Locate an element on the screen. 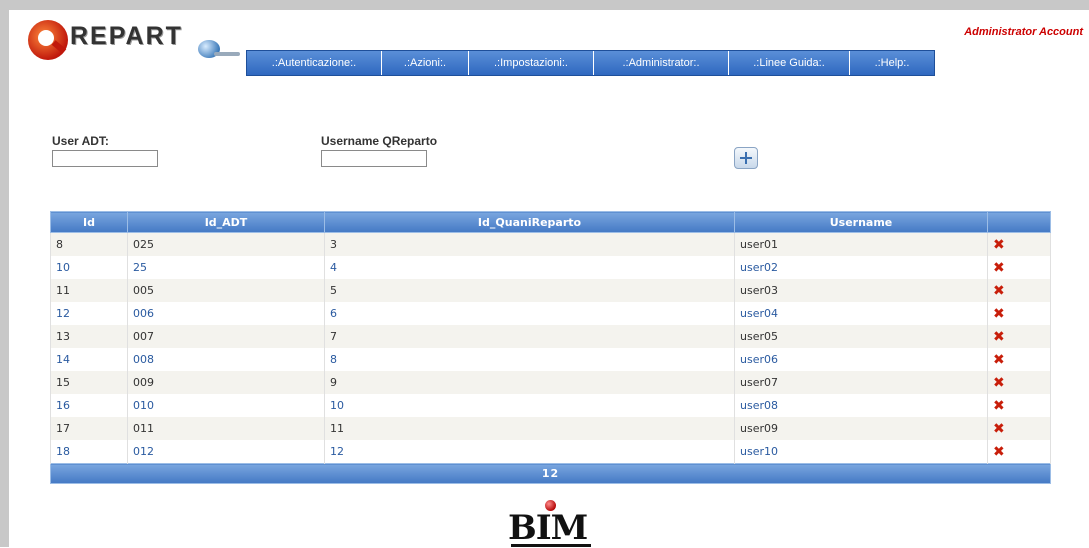 The width and height of the screenshot is (1089, 548). cell-id-quanireparto: 3 is located at coordinates (529, 244).